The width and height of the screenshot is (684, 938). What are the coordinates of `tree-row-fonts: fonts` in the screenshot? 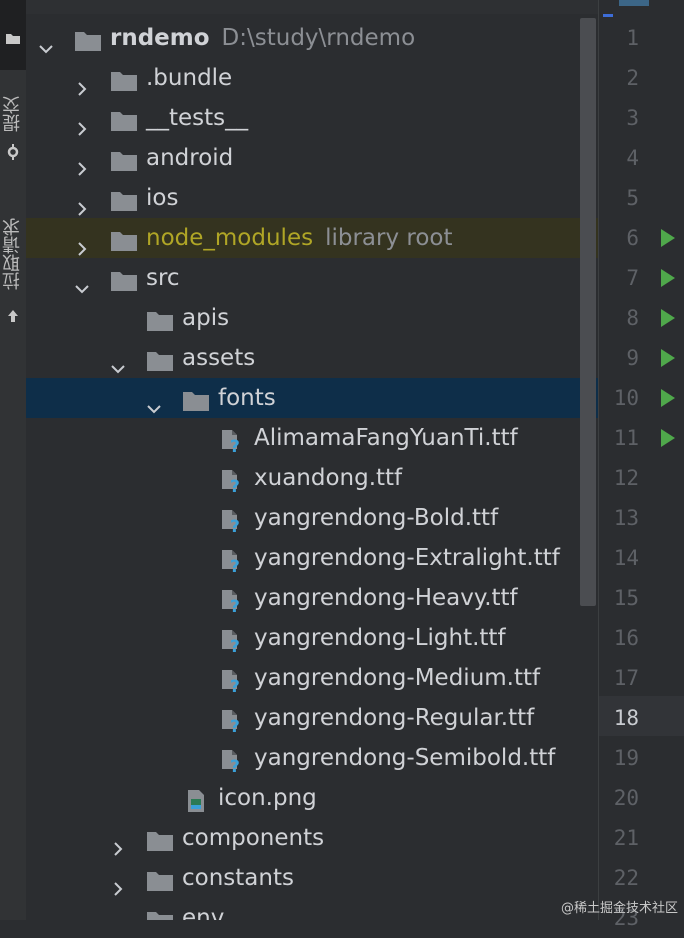 It's located at (312, 398).